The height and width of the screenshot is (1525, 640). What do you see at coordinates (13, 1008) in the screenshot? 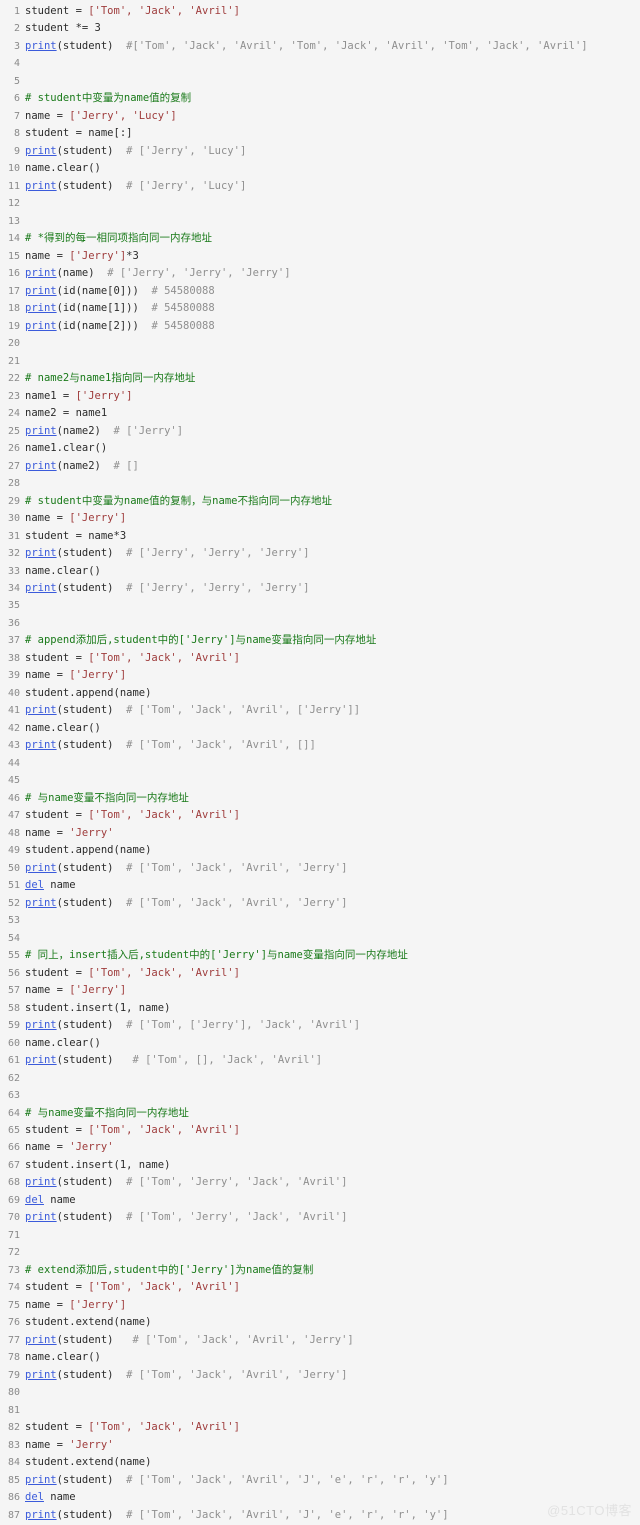
I see `line-number: 58` at bounding box center [13, 1008].